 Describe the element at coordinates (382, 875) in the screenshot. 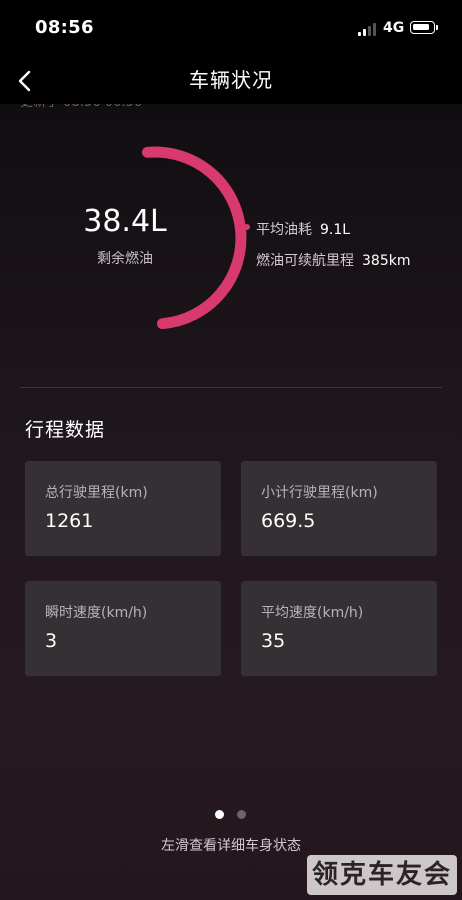

I see `watermark-logo: 领克车友会` at that location.